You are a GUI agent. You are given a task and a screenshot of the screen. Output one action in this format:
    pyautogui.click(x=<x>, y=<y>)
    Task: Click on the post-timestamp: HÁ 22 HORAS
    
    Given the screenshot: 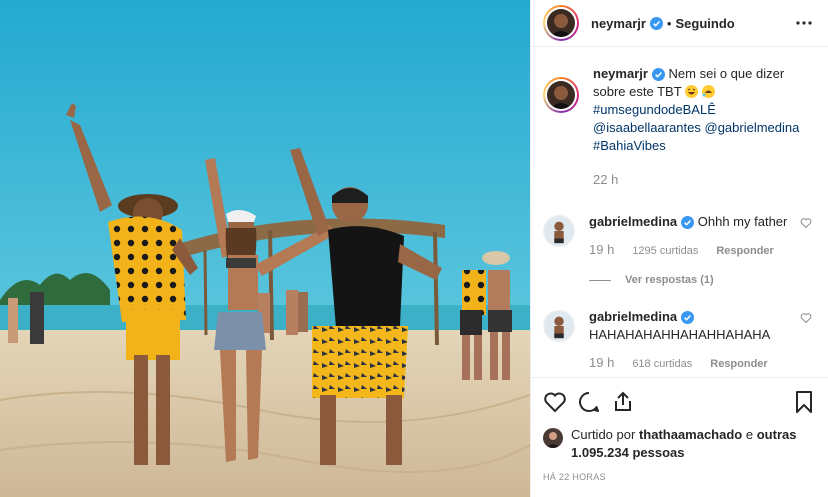 What is the action you would take?
    pyautogui.click(x=679, y=477)
    